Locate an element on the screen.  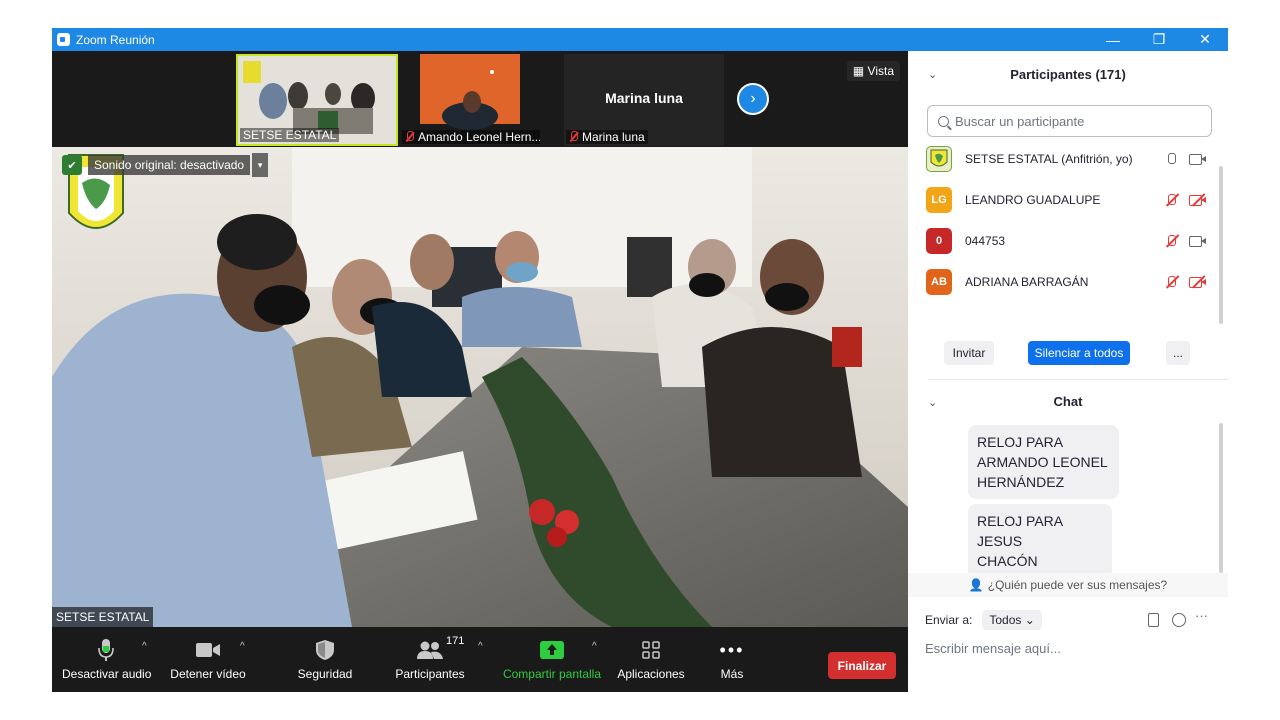
restore-button: ❐ is located at coordinates (1159, 39).